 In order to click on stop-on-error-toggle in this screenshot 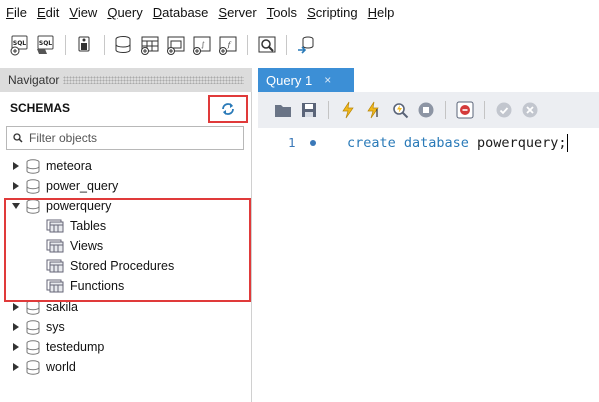, I will do `click(465, 110)`.